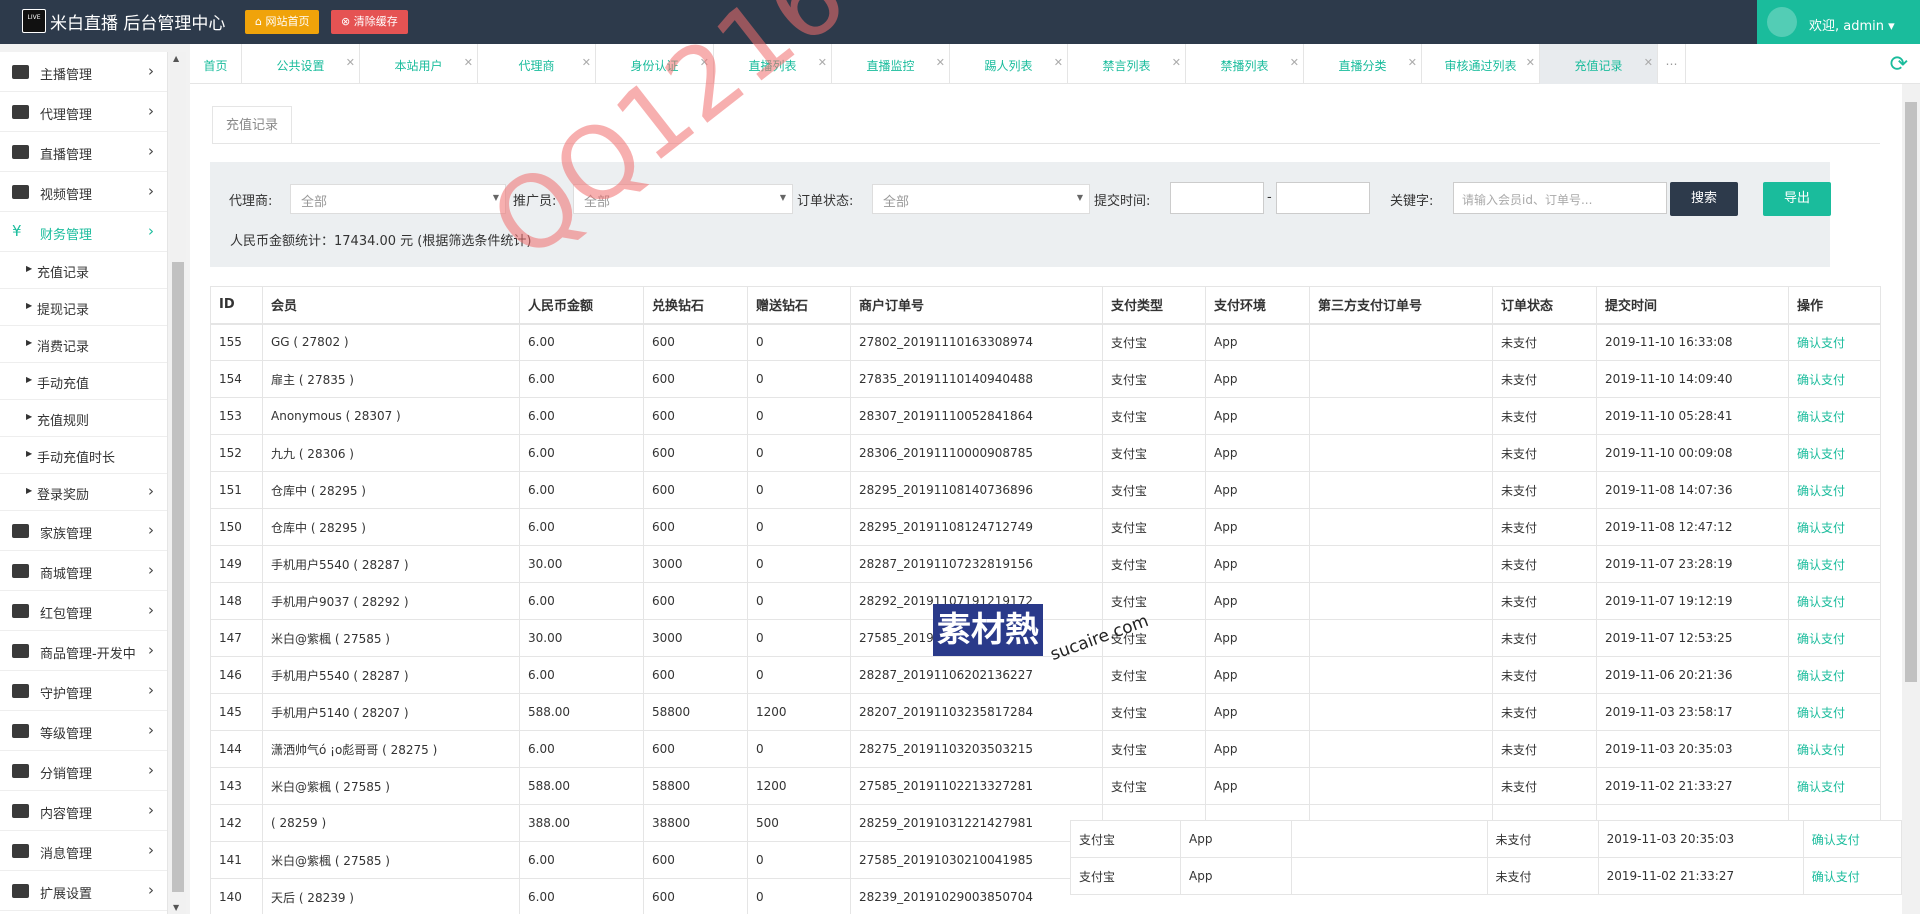  What do you see at coordinates (76, 458) in the screenshot?
I see `sidebar-subitem-label: 手动充值时长` at bounding box center [76, 458].